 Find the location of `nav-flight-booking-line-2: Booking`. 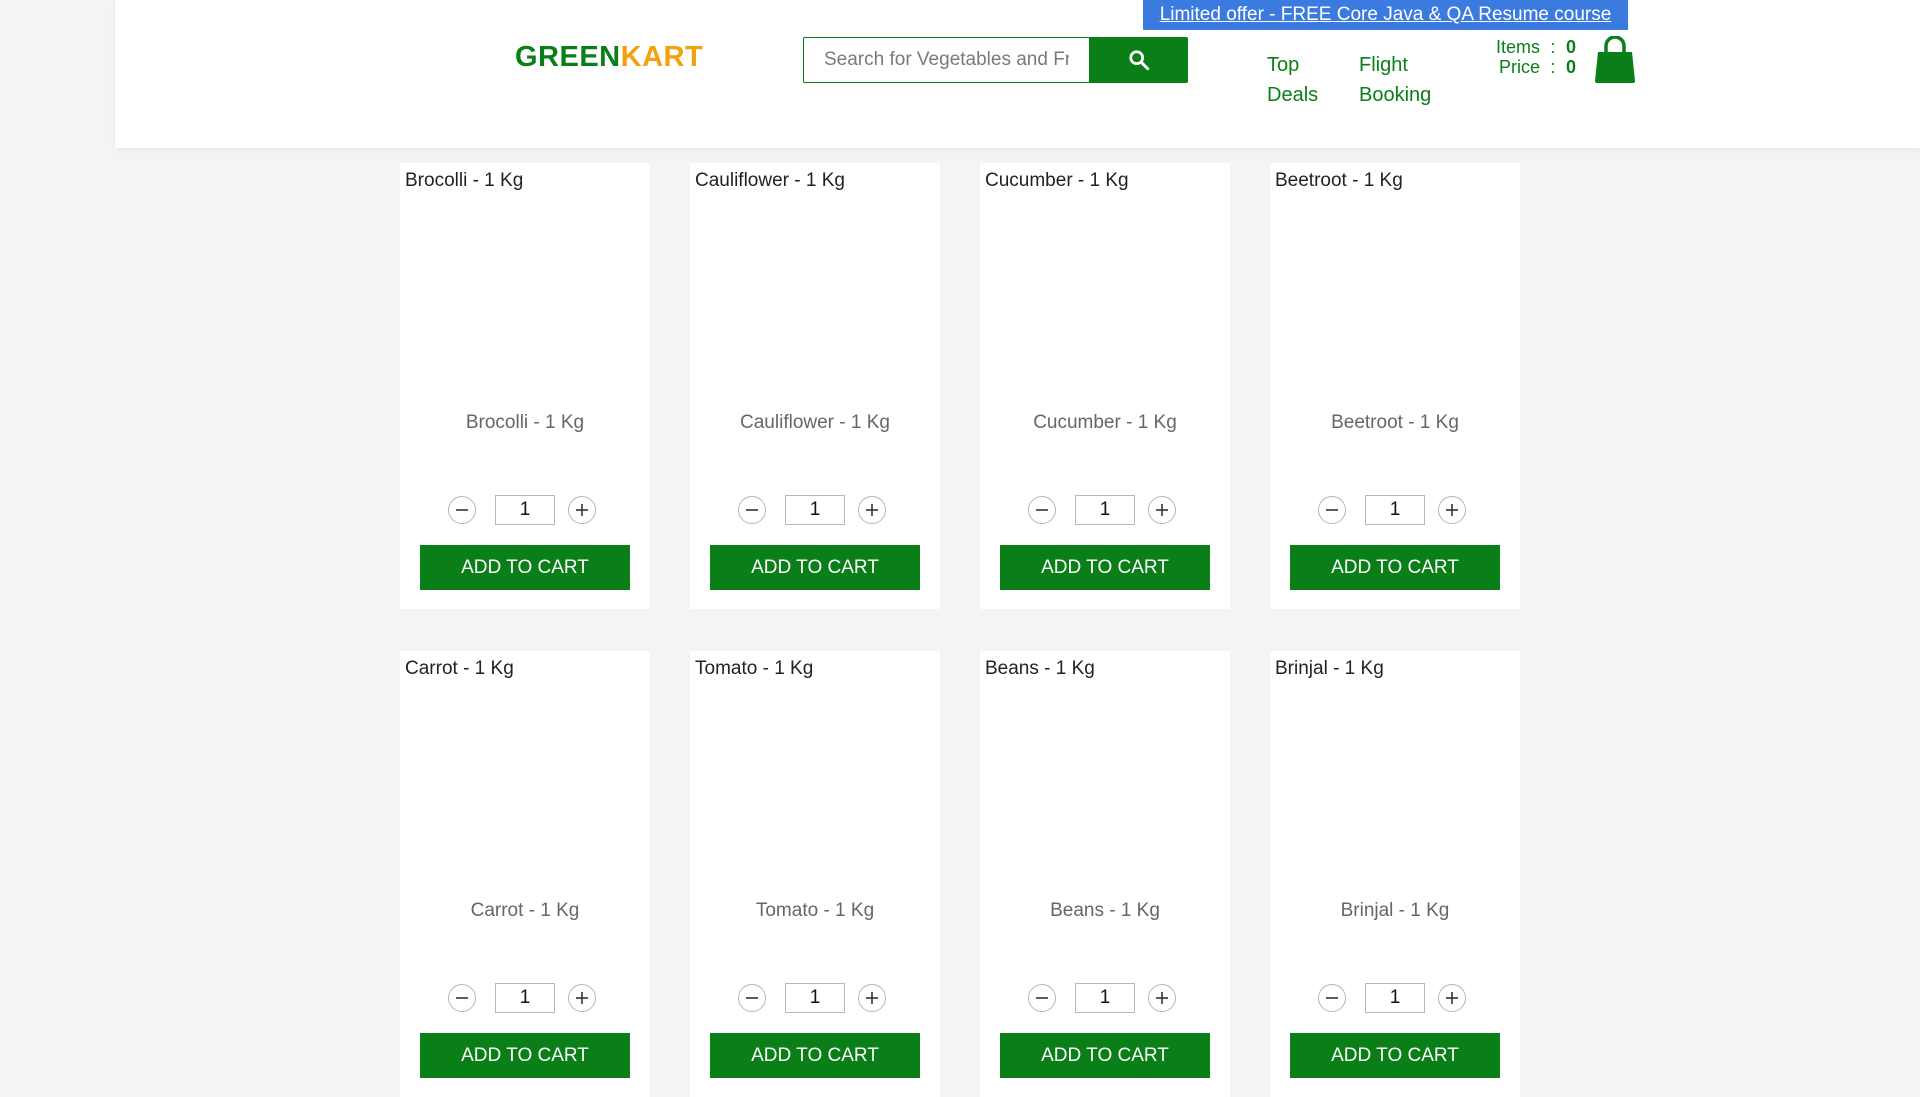

nav-flight-booking-line-2: Booking is located at coordinates (1395, 95).